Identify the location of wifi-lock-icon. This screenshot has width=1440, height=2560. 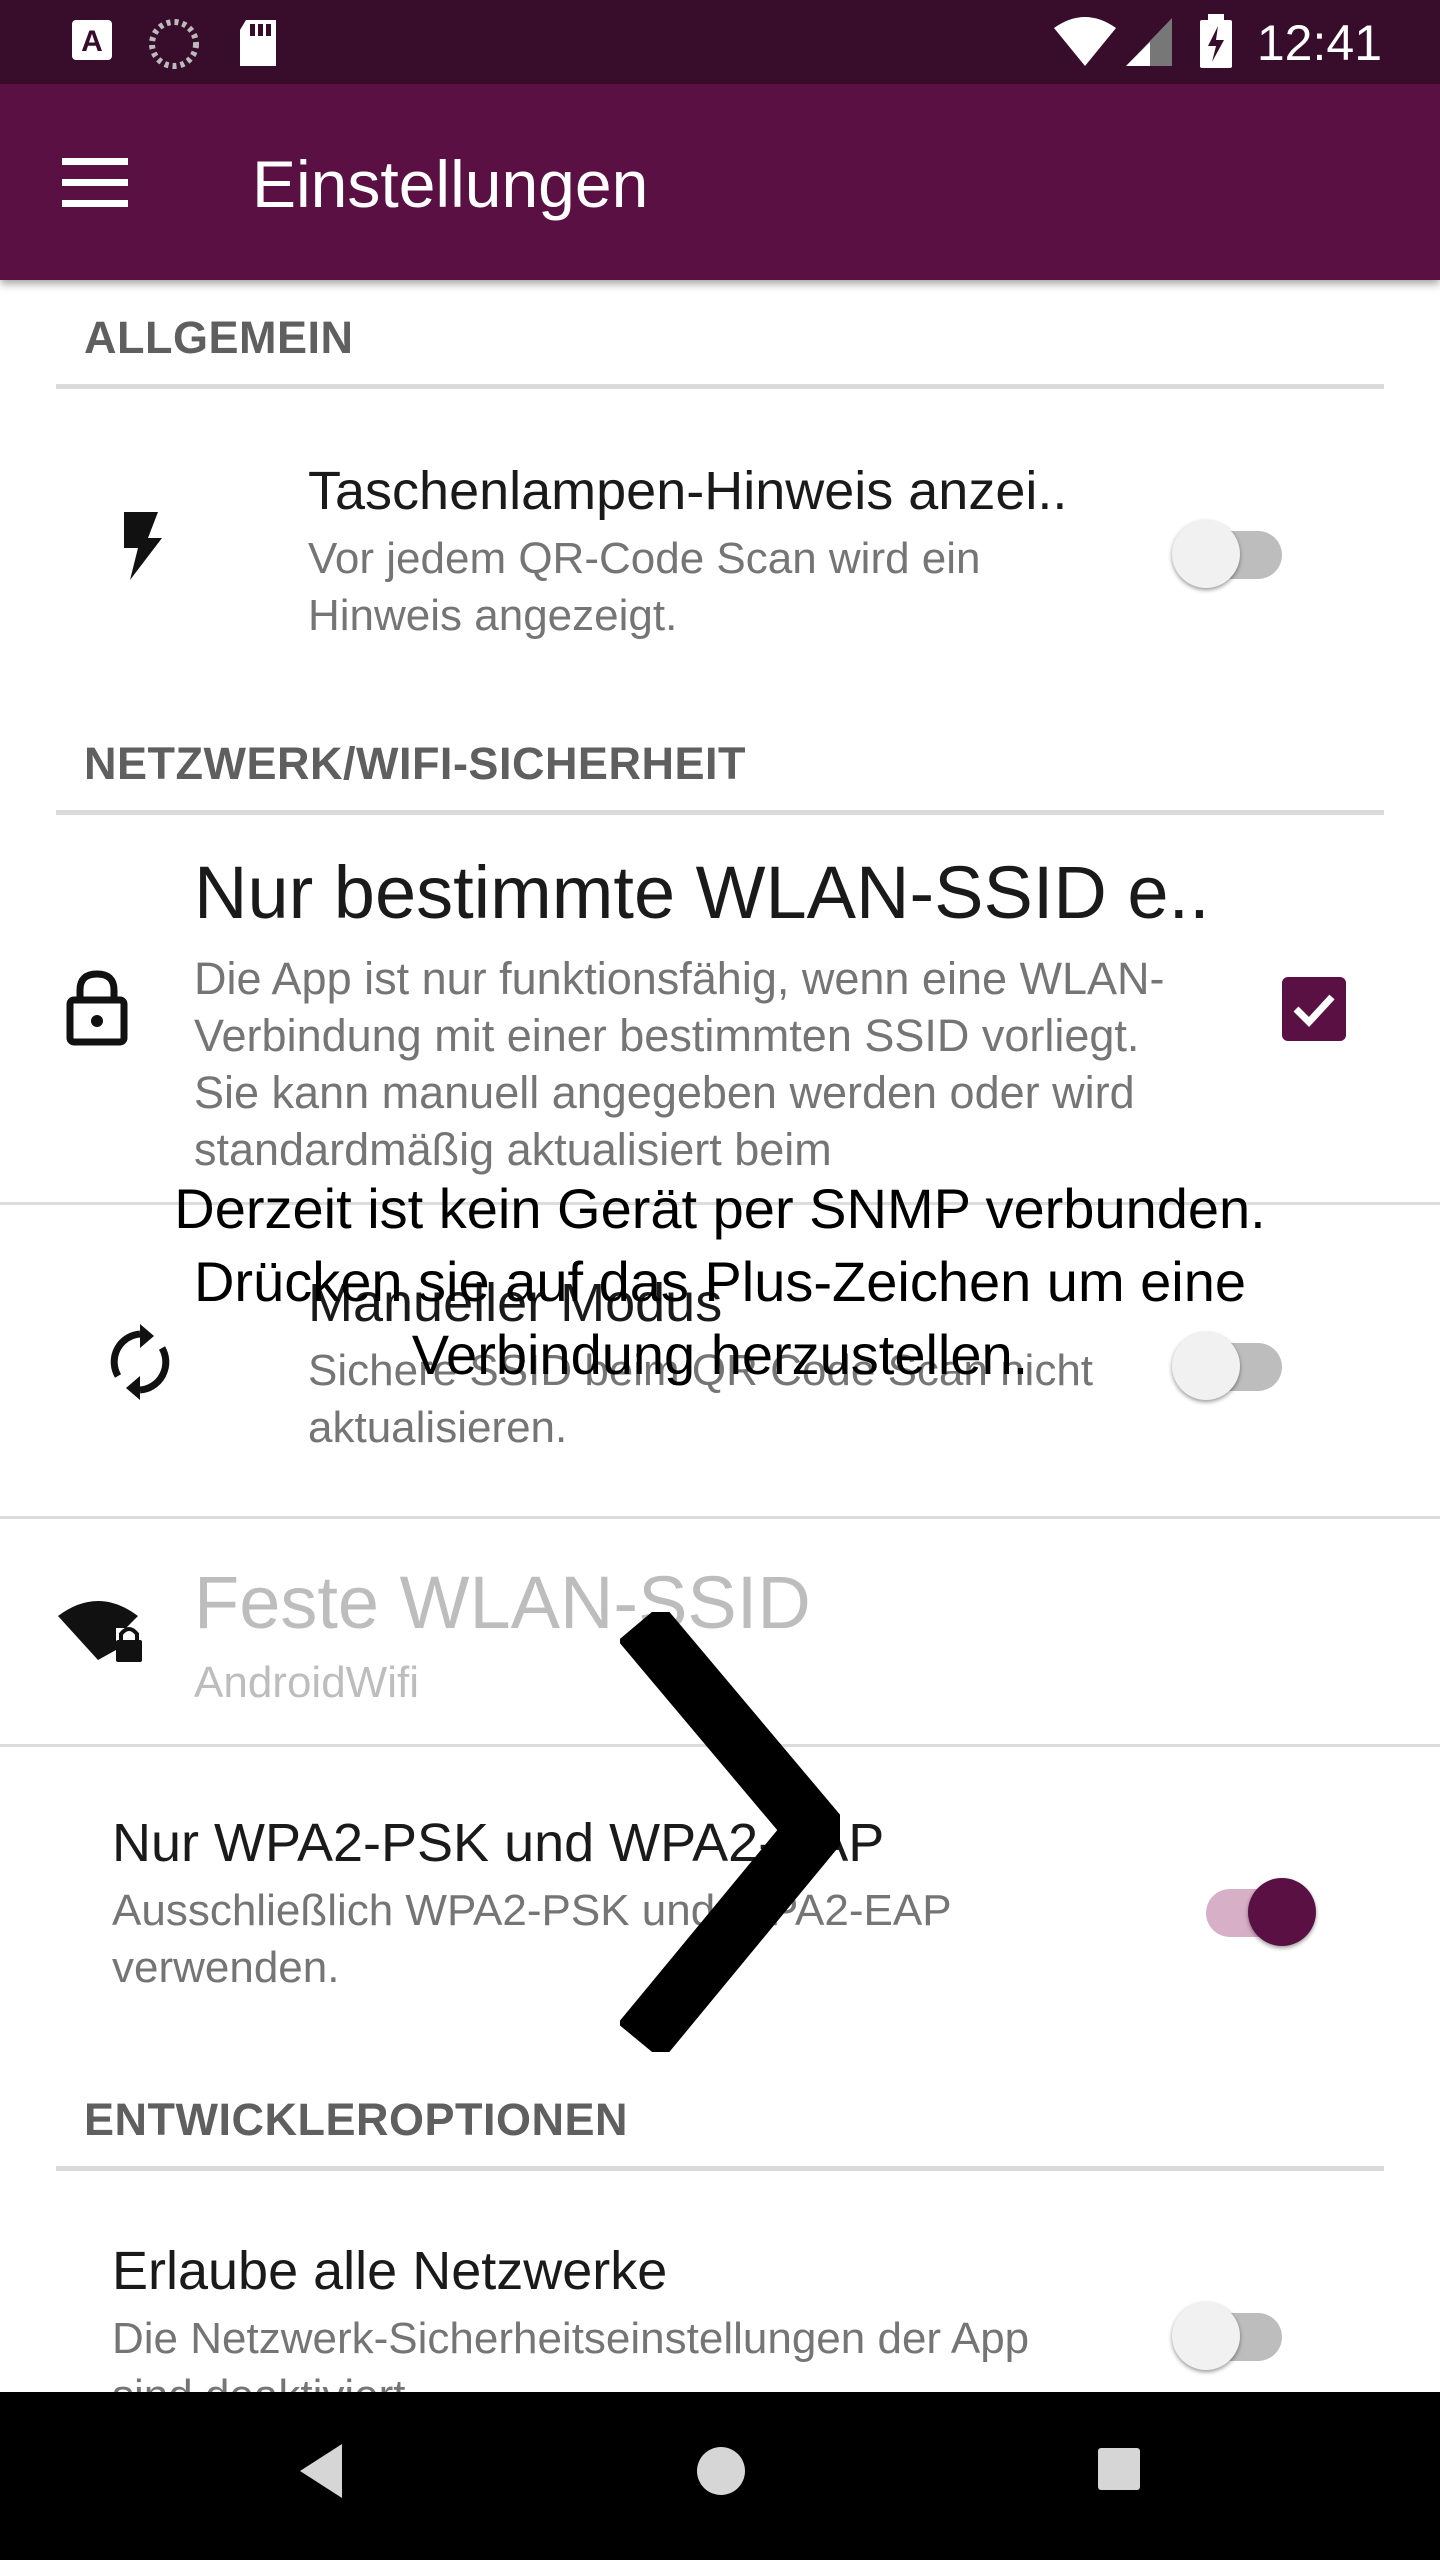
(101, 1630).